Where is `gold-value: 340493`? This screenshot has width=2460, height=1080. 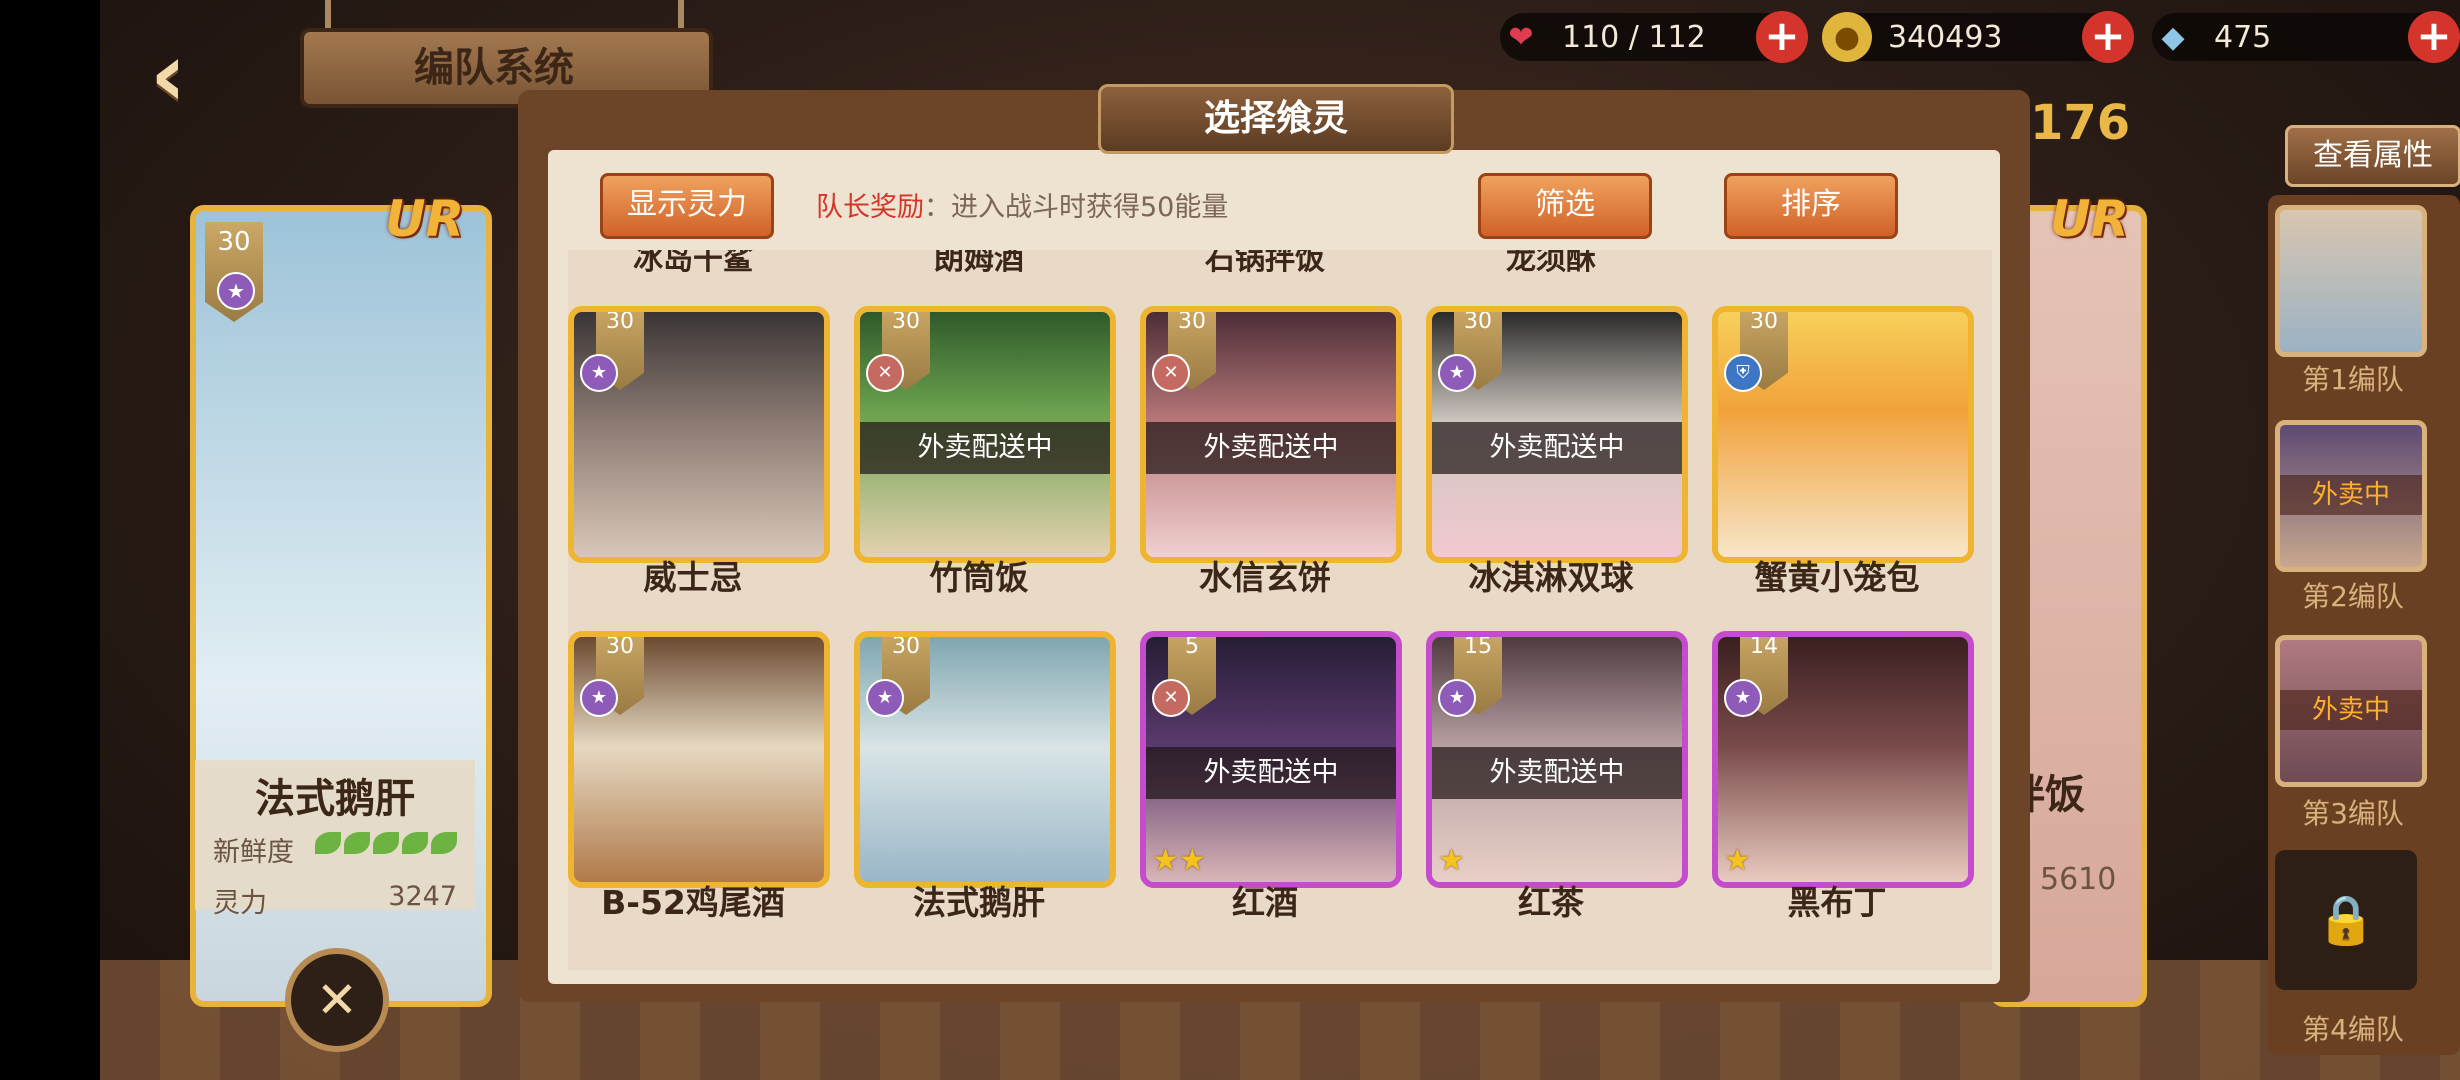
gold-value: 340493 is located at coordinates (1945, 37).